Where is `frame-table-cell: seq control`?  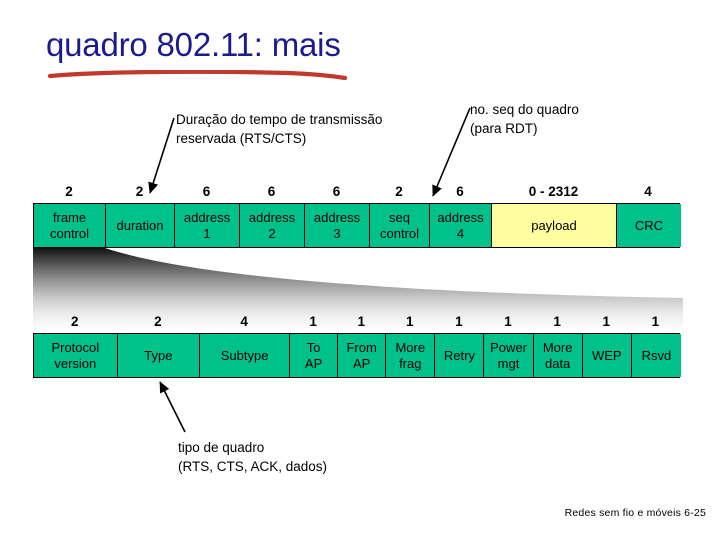 frame-table-cell: seq control is located at coordinates (400, 225).